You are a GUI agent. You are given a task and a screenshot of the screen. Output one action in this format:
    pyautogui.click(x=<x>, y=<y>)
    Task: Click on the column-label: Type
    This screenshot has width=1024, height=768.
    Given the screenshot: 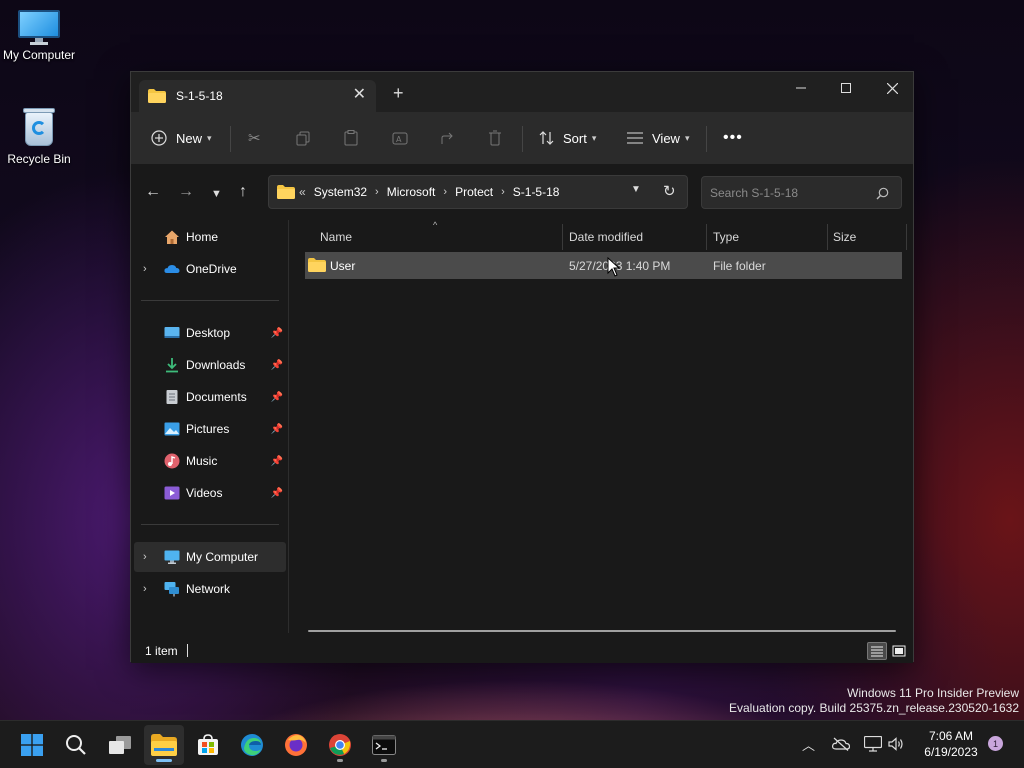 What is the action you would take?
    pyautogui.click(x=726, y=237)
    